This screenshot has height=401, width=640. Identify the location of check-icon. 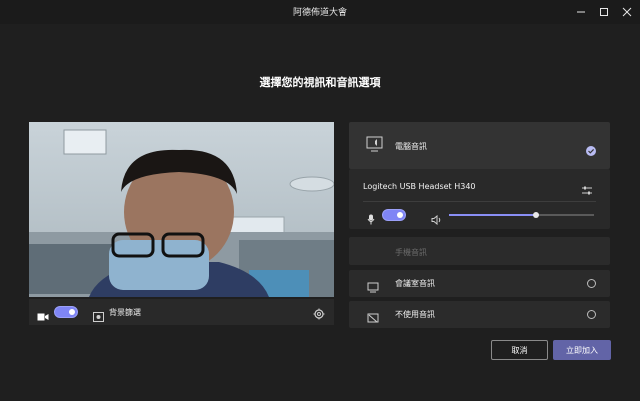
(591, 150).